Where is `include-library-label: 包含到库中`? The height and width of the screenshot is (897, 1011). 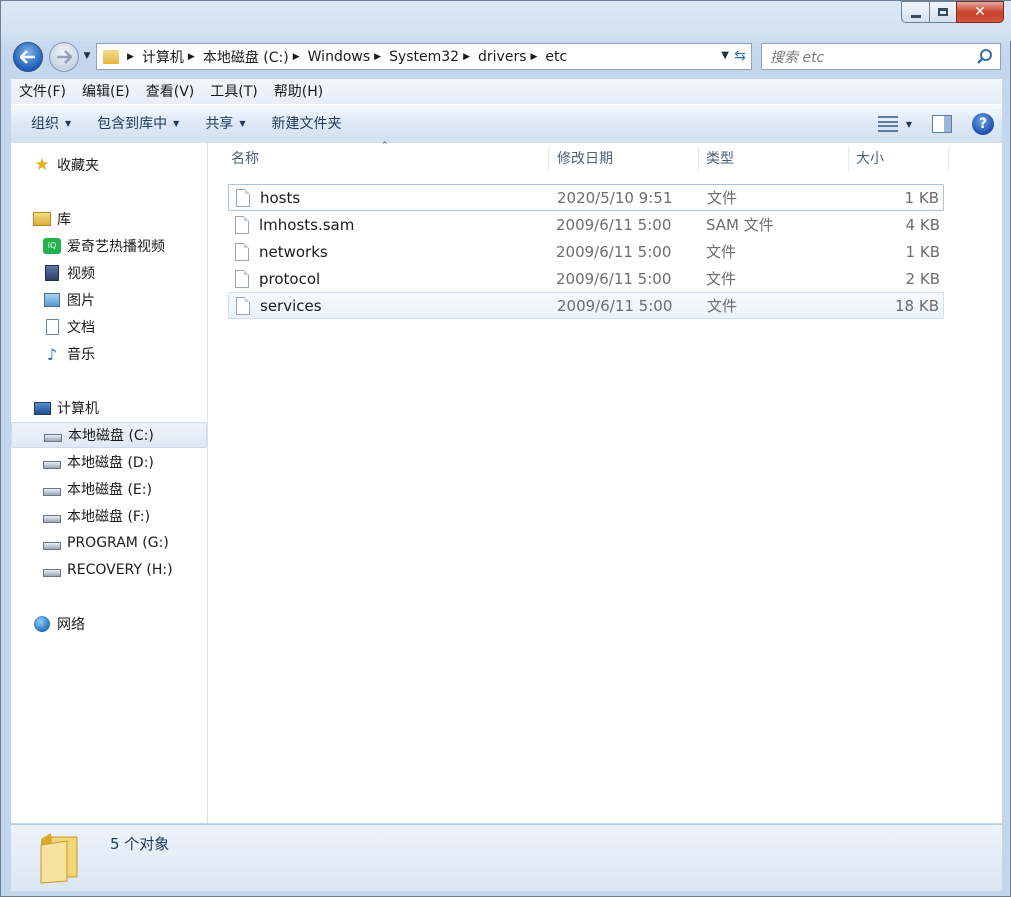 include-library-label: 包含到库中 is located at coordinates (132, 124).